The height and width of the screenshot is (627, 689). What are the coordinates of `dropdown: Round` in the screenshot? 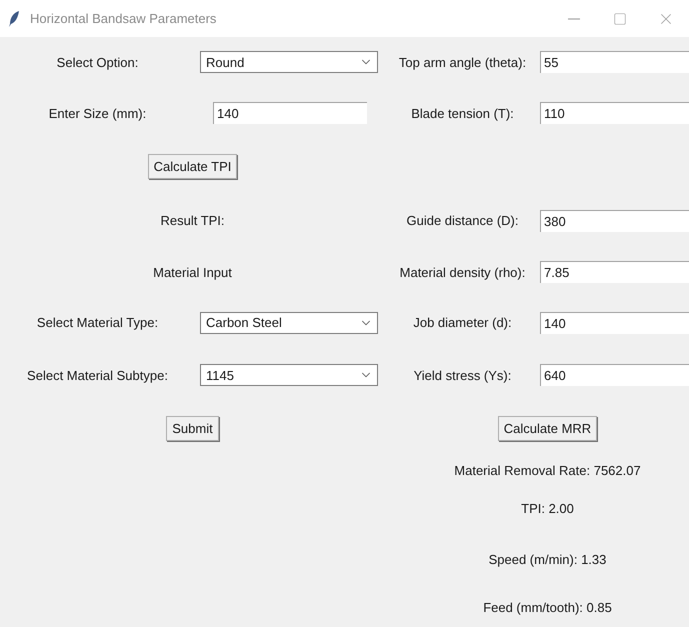 It's located at (289, 62).